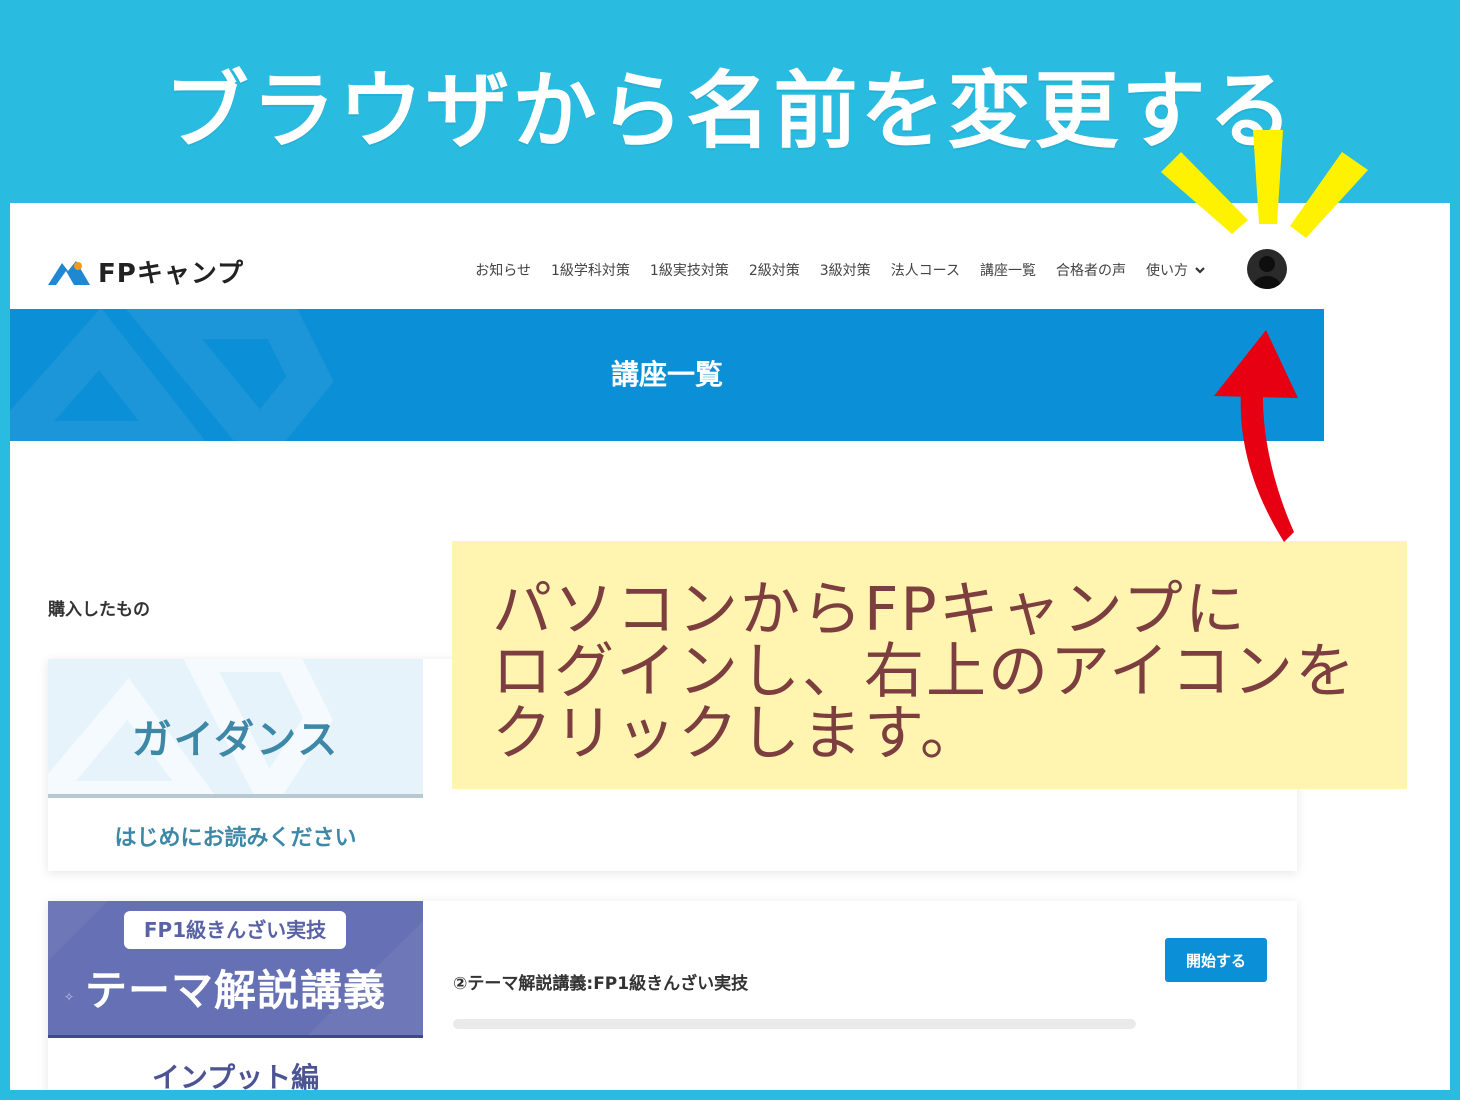  I want to click on section-label-purchased: 購入したもの, so click(99, 610).